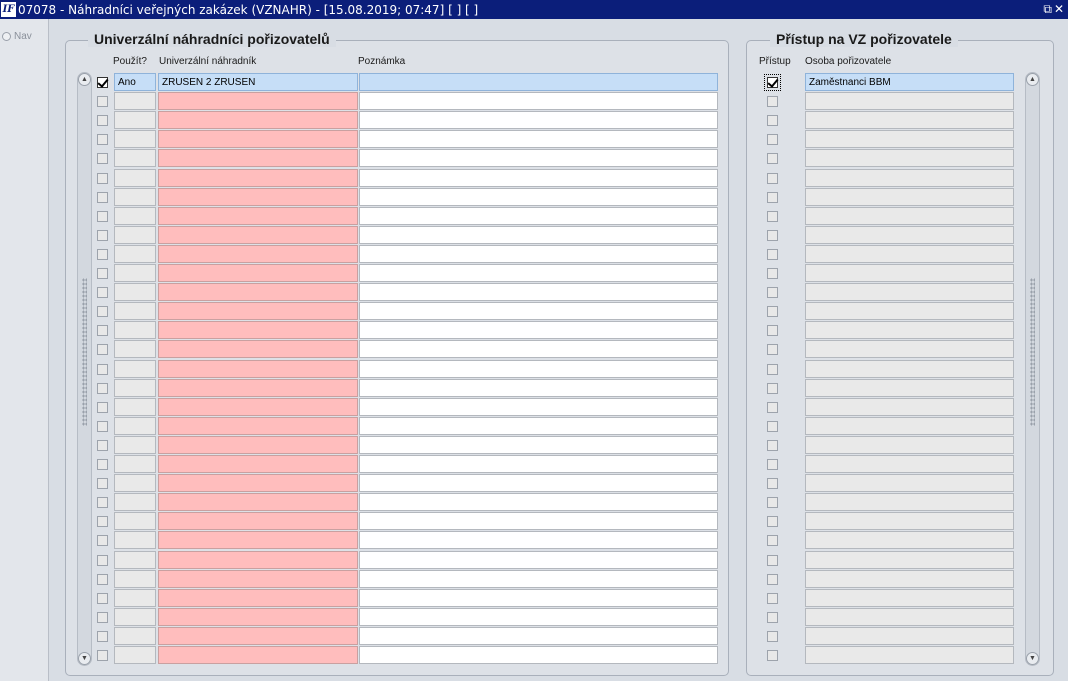  I want to click on use-cell: Ano, so click(135, 82).